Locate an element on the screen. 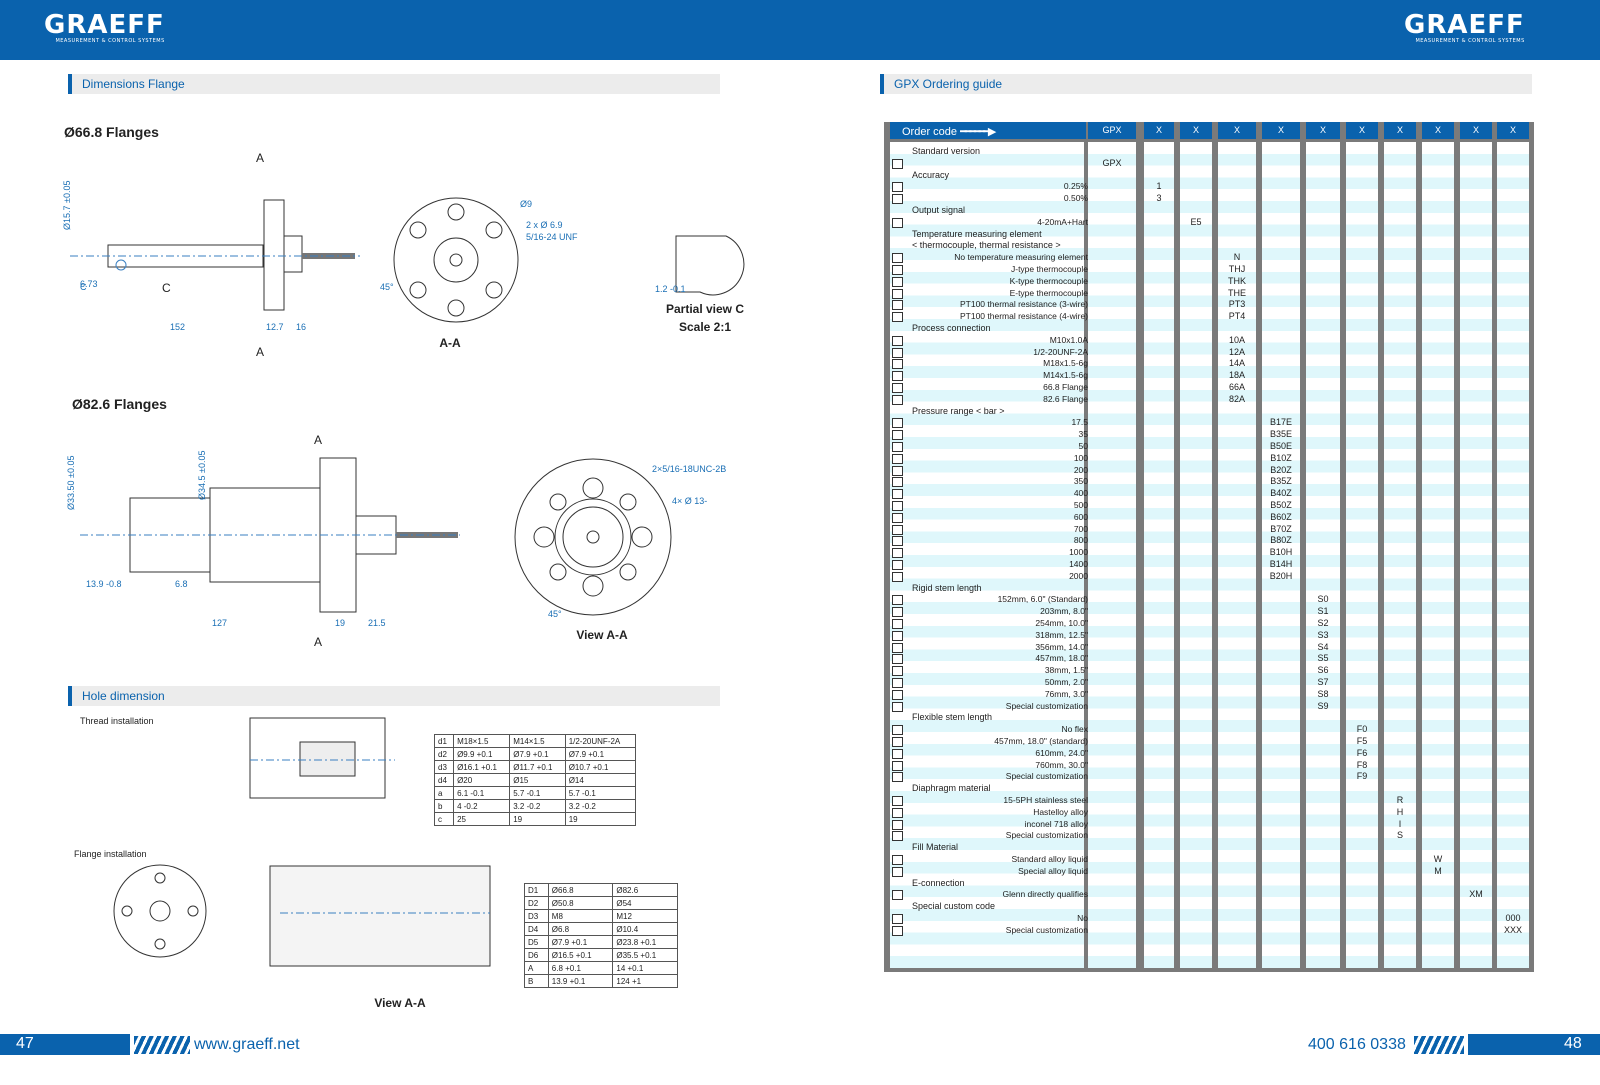  option-code: 10A is located at coordinates (1236, 339).